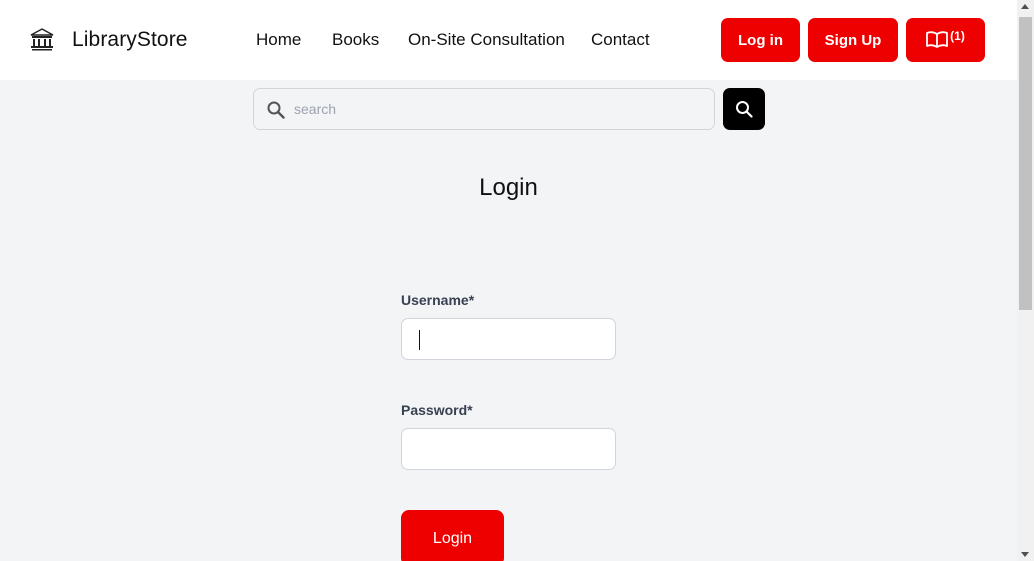 Image resolution: width=1034 pixels, height=561 pixels. I want to click on page-title: Login, so click(508, 187).